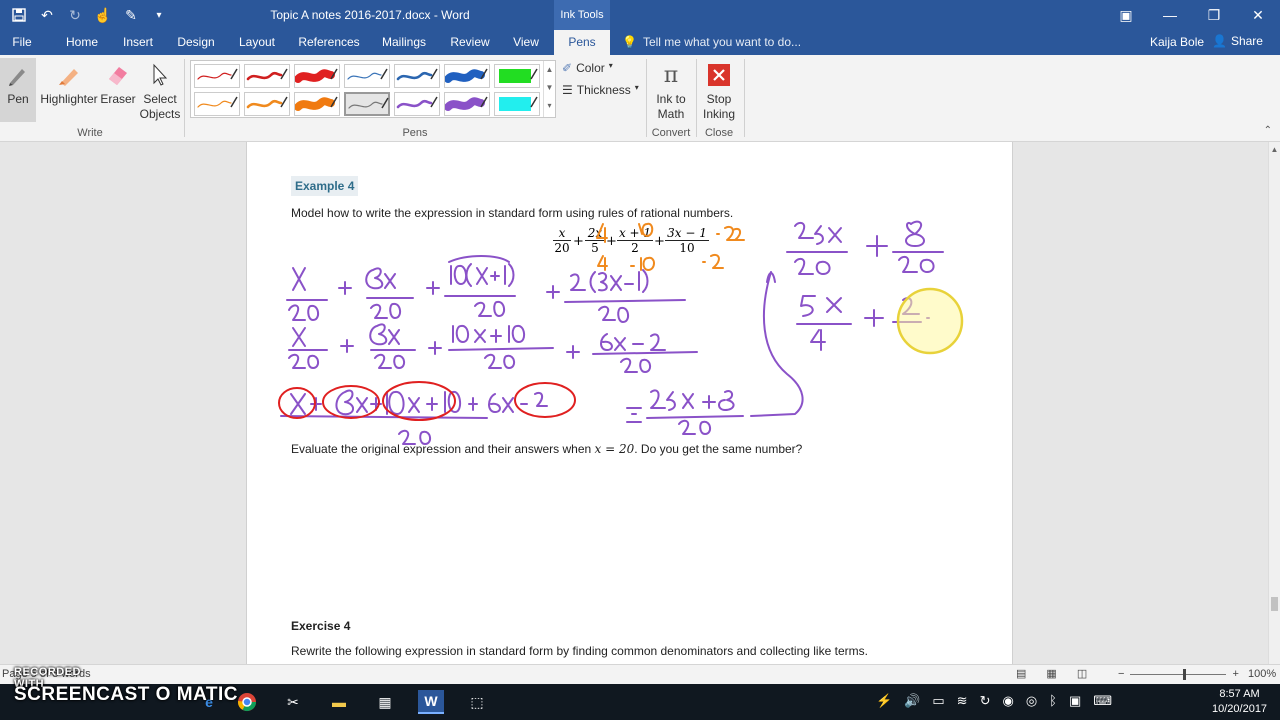 The height and width of the screenshot is (720, 1280). What do you see at coordinates (567, 68) in the screenshot?
I see `paint-icon: ✐` at bounding box center [567, 68].